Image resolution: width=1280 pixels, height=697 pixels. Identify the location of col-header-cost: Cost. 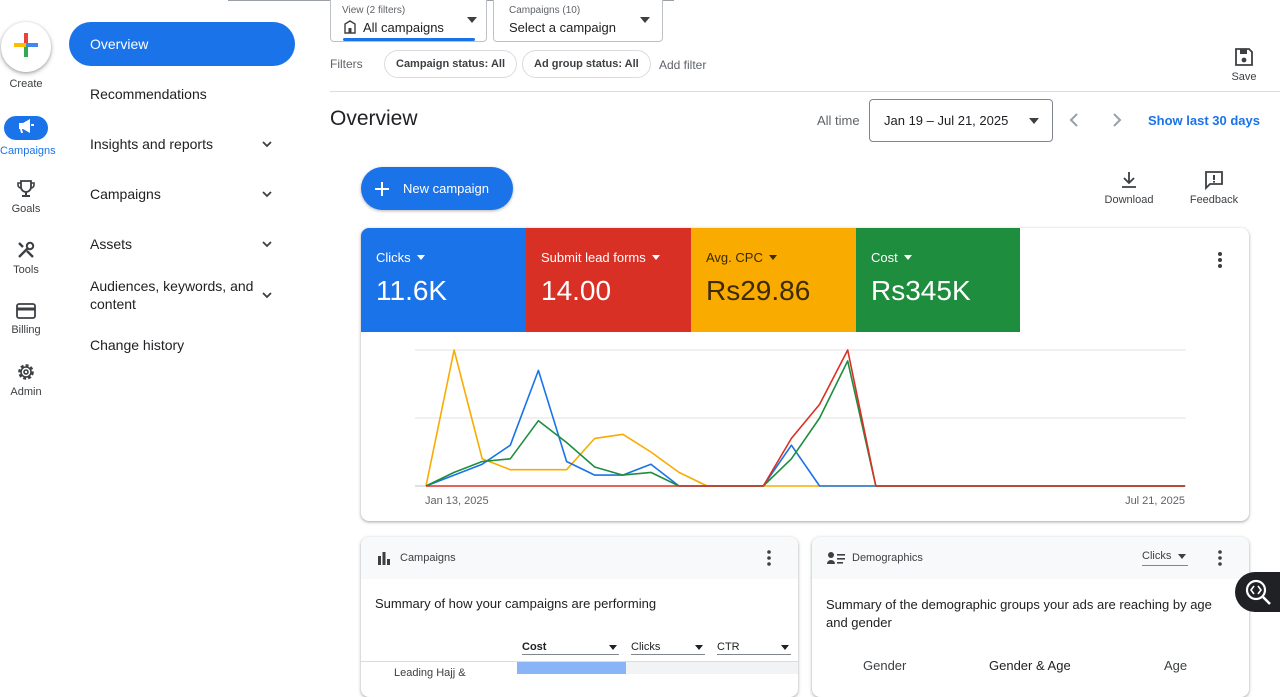
(570, 648).